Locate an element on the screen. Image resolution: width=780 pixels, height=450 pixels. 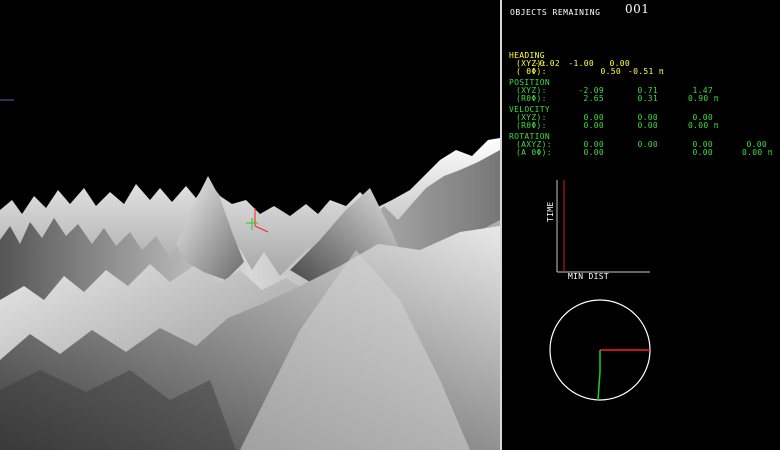
time-min-dist-graph is located at coordinates (600, 290).